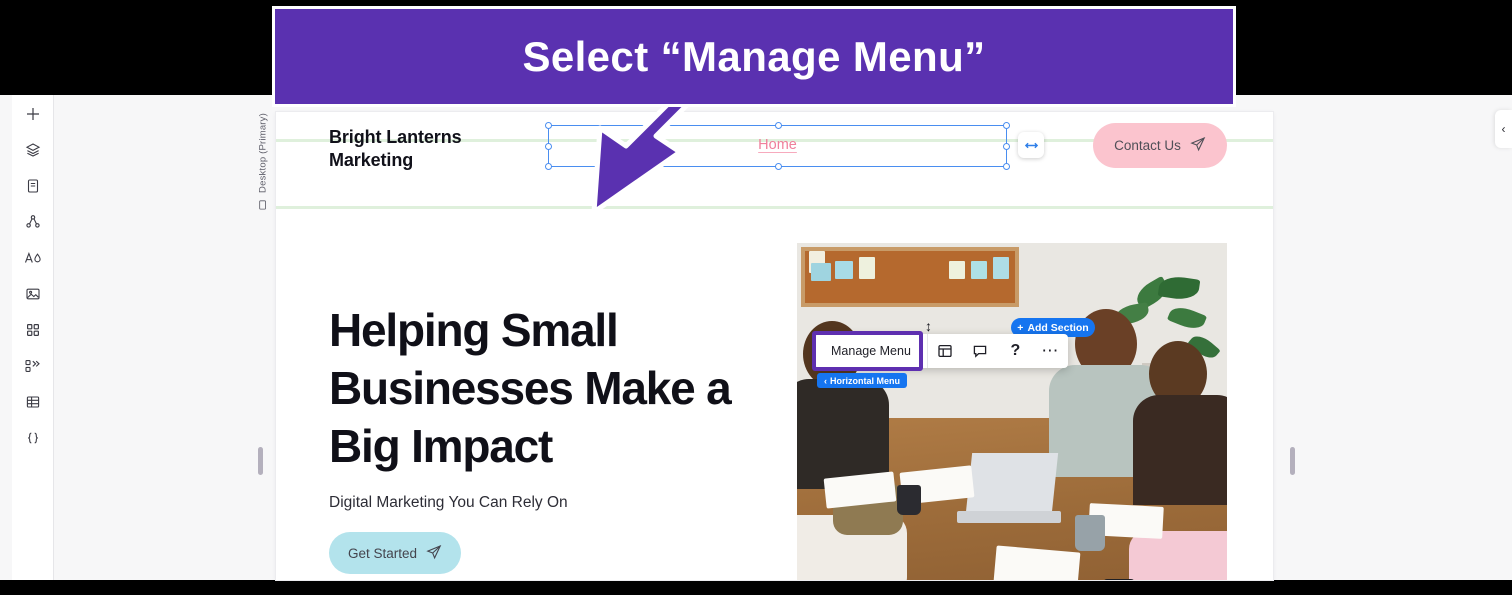 The width and height of the screenshot is (1512, 595). Describe the element at coordinates (871, 351) in the screenshot. I see `manage-menu-button: Manage Menu` at that location.